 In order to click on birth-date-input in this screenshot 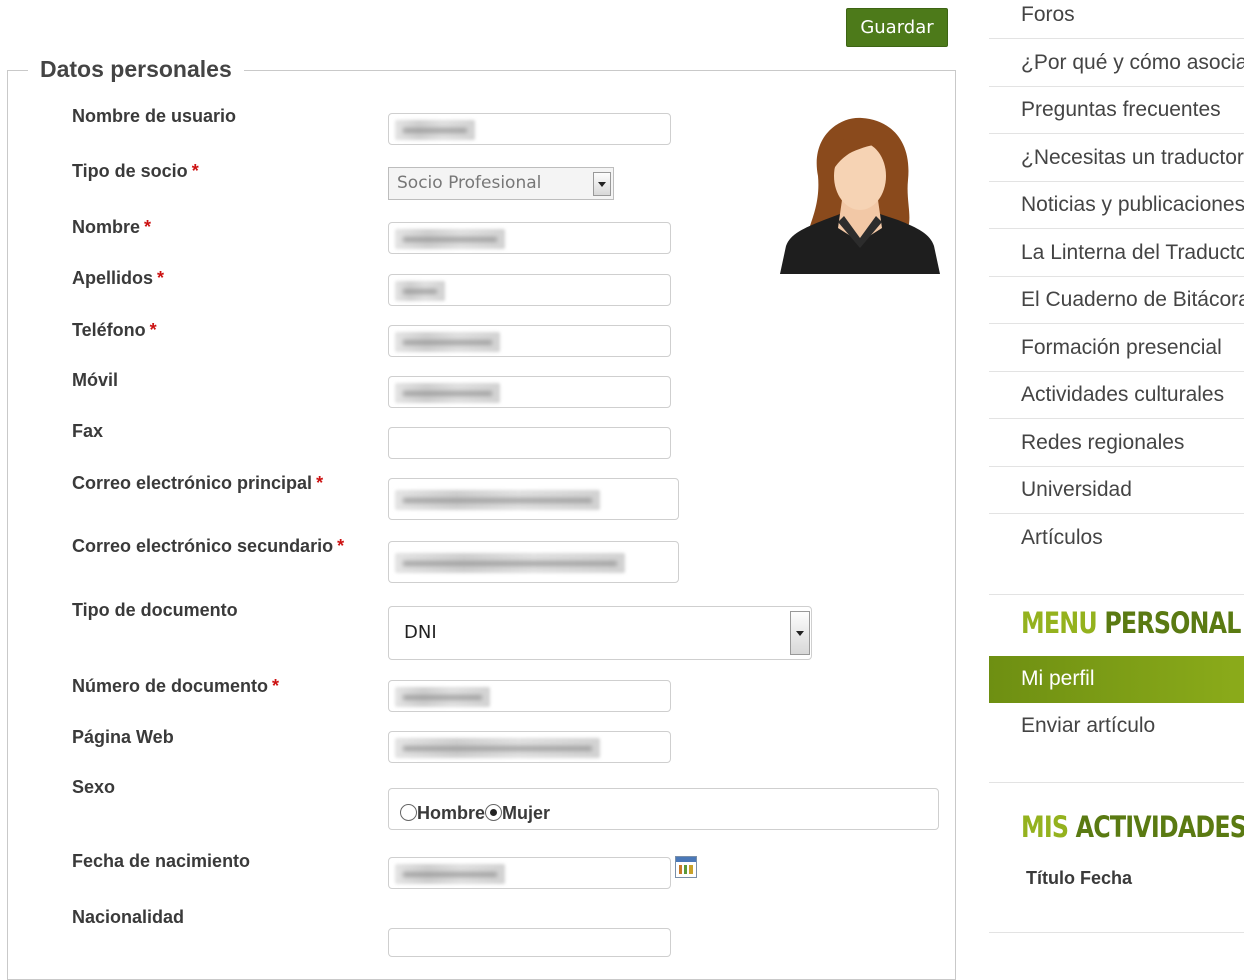, I will do `click(529, 873)`.